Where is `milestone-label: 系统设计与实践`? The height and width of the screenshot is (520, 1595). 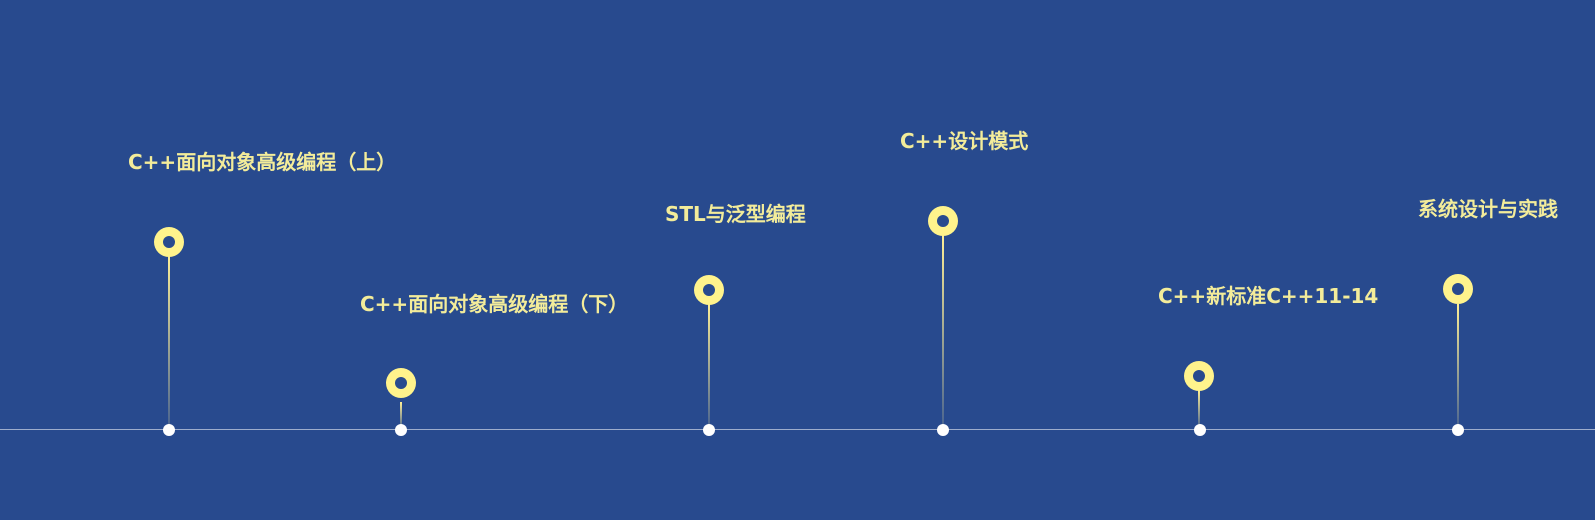 milestone-label: 系统设计与实践 is located at coordinates (1488, 209).